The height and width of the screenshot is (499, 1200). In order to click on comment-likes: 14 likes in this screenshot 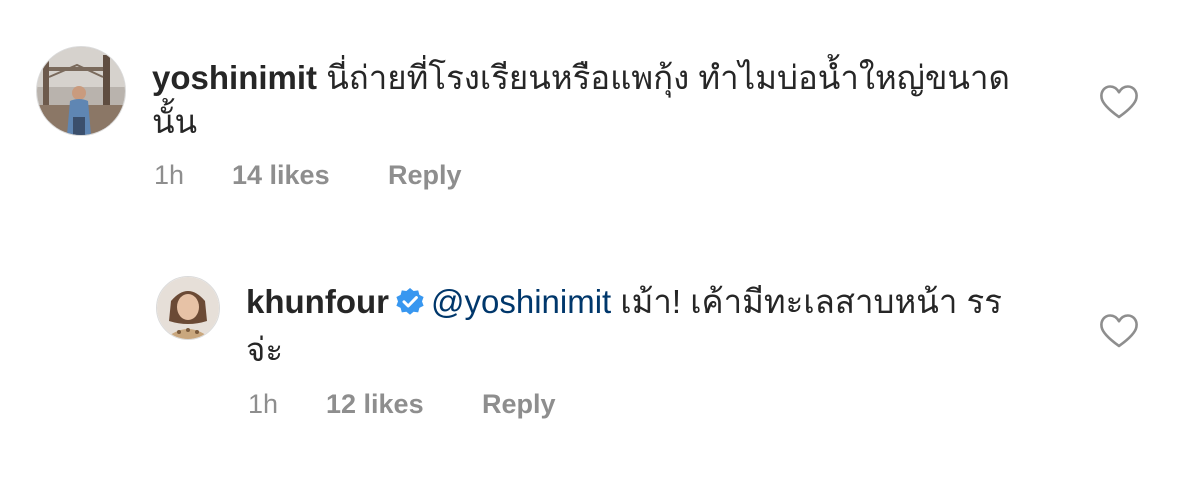, I will do `click(310, 175)`.